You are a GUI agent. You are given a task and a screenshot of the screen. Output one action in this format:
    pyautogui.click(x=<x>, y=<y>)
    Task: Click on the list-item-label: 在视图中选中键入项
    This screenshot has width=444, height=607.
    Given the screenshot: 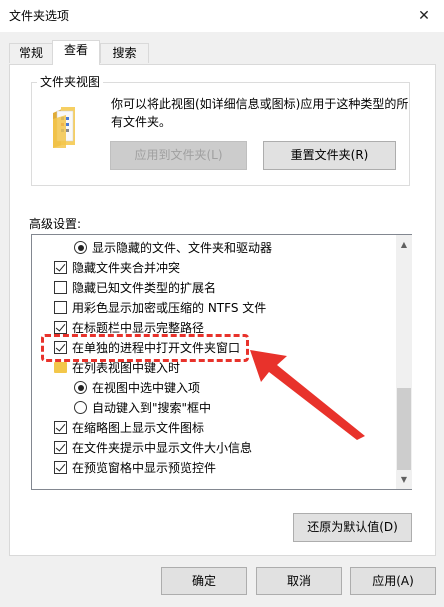 What is the action you would take?
    pyautogui.click(x=146, y=388)
    